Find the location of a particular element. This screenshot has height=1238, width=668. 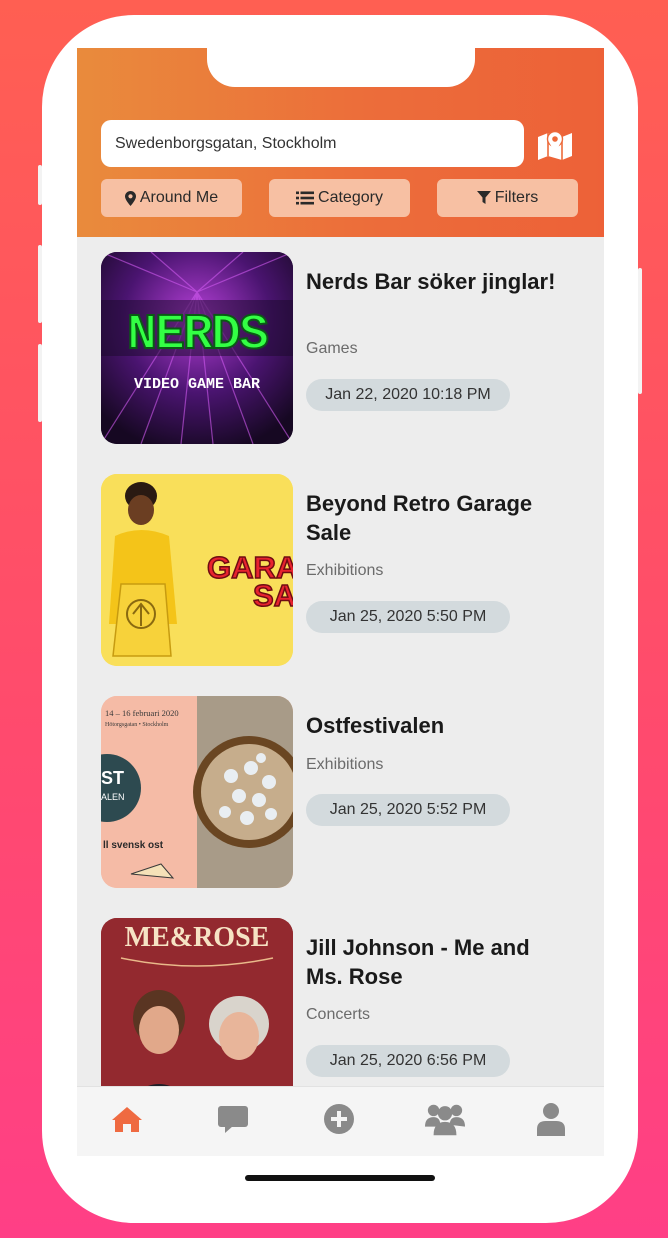

chat-icon is located at coordinates (233, 1119).